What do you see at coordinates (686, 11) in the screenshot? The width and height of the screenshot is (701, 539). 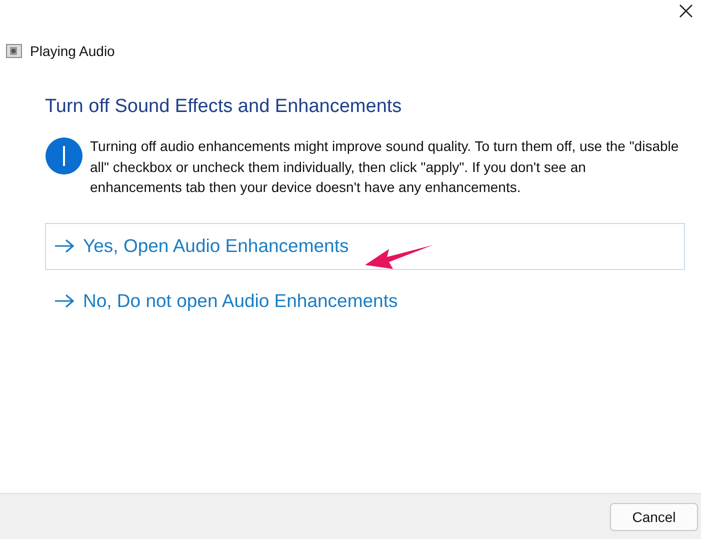 I see `close-icon` at bounding box center [686, 11].